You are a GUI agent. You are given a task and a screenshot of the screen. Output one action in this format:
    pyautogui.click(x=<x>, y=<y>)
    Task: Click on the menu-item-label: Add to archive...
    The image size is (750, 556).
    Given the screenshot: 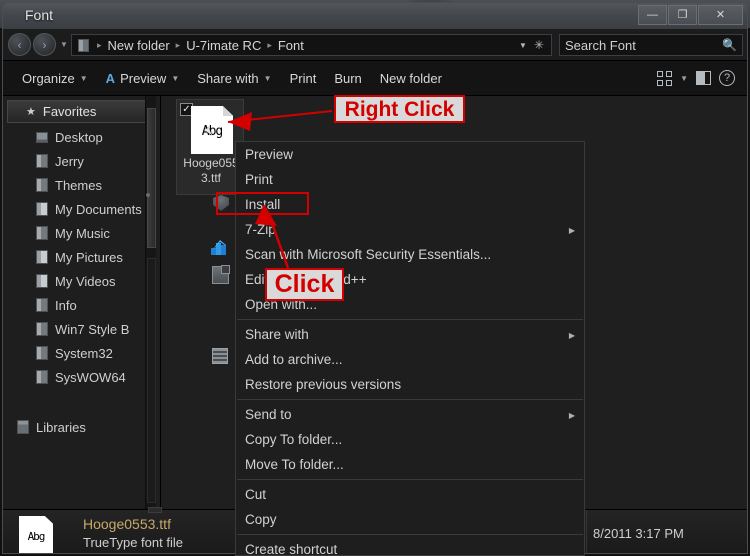 What is the action you would take?
    pyautogui.click(x=294, y=359)
    